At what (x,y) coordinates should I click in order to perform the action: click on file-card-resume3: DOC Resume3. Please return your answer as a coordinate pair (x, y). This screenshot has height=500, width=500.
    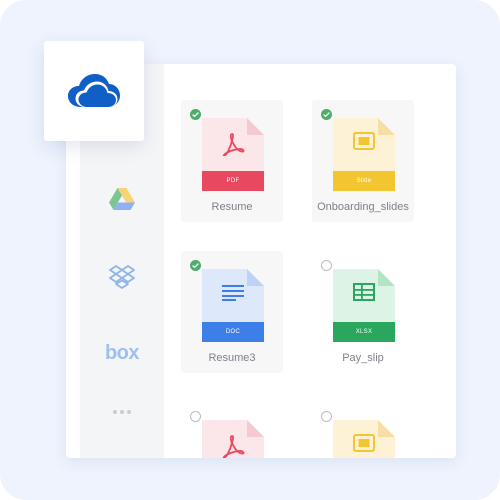
    Looking at the image, I should click on (232, 312).